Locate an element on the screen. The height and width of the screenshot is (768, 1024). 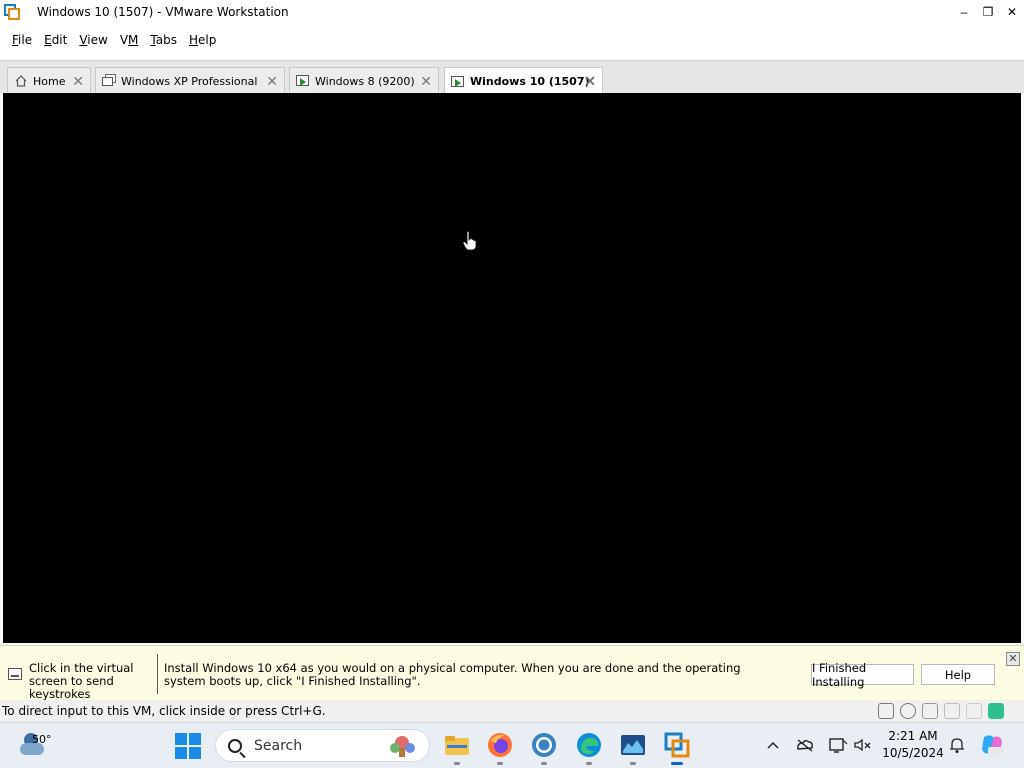
tab-label: Windows 10 (1507) is located at coordinates (530, 81).